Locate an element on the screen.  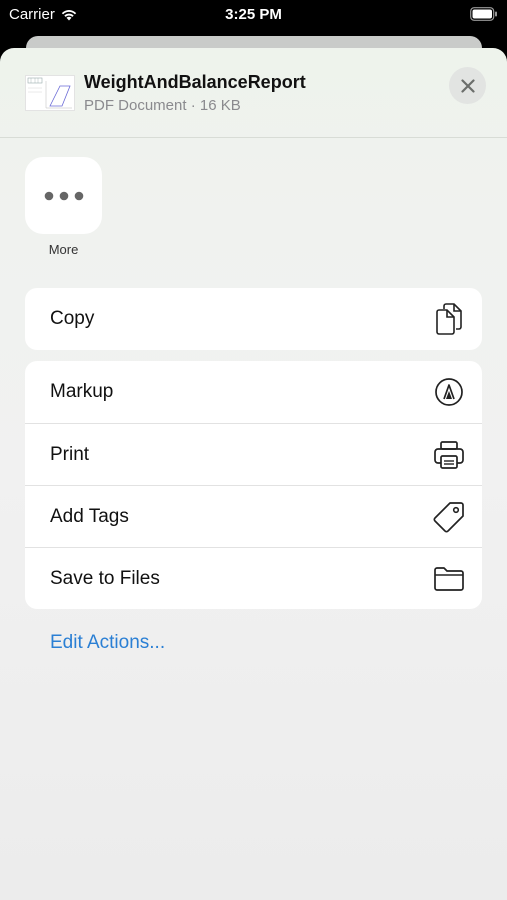
print-action: Print is located at coordinates (253, 454).